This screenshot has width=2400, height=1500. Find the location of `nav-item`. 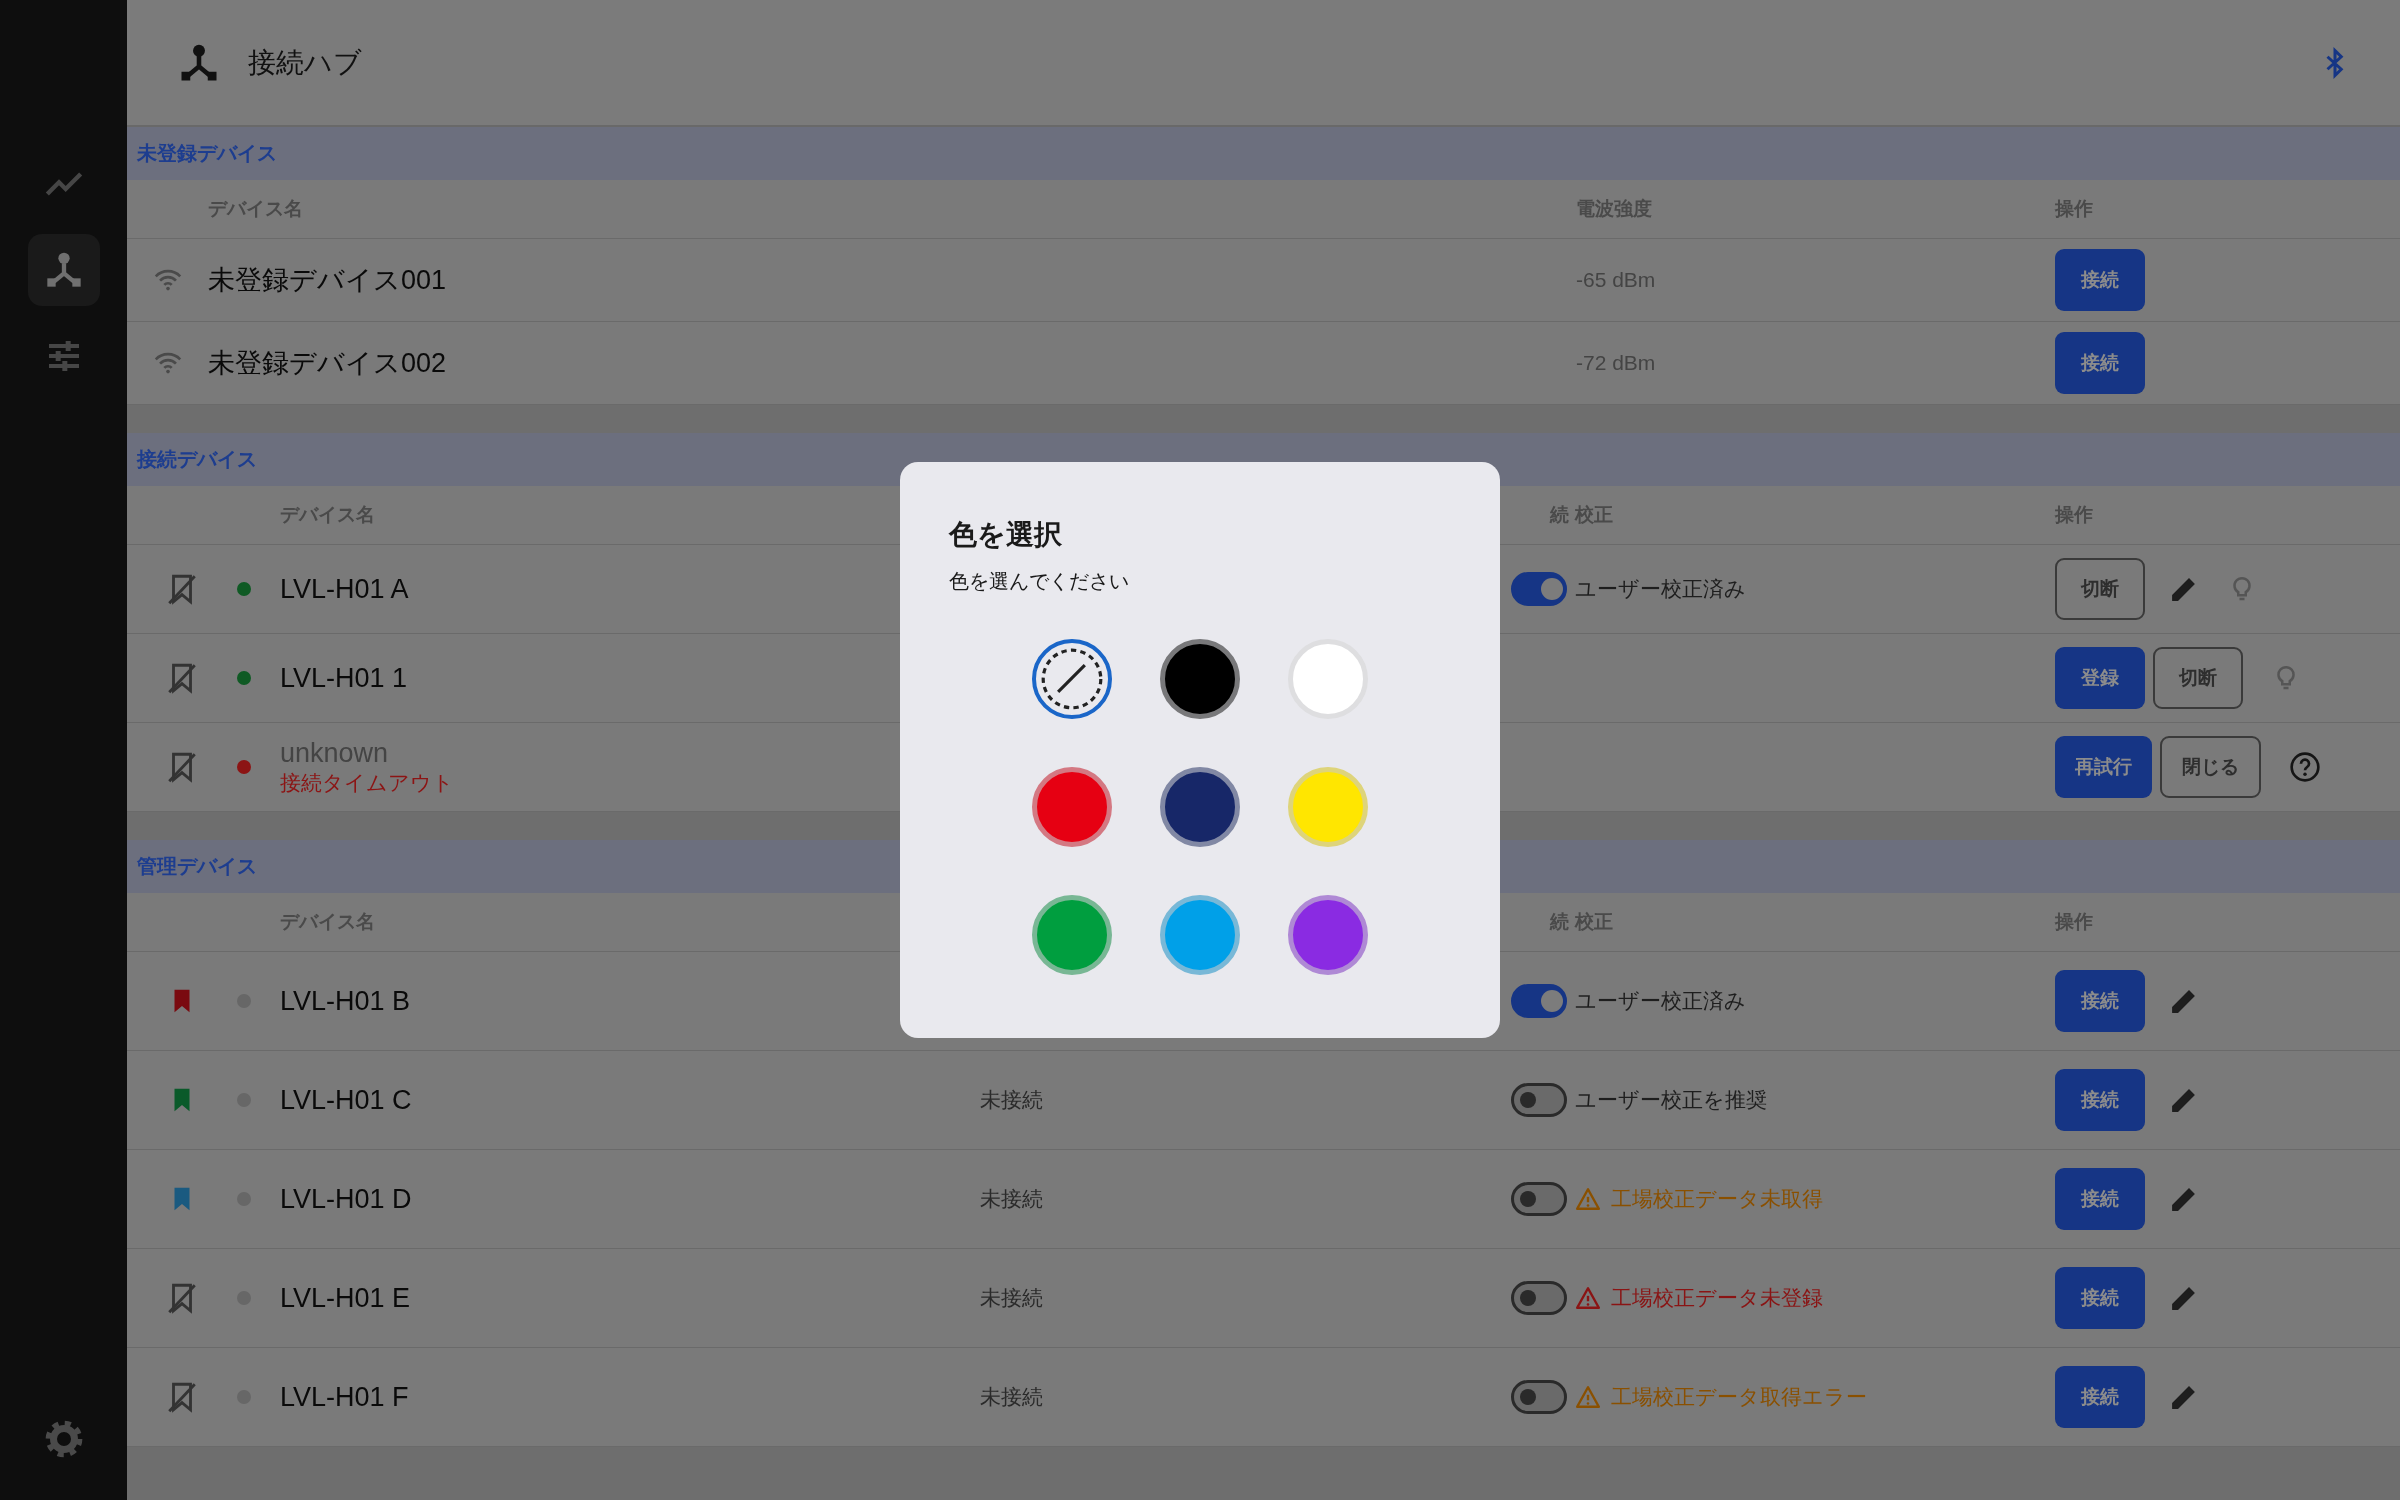

nav-item is located at coordinates (63, 270).